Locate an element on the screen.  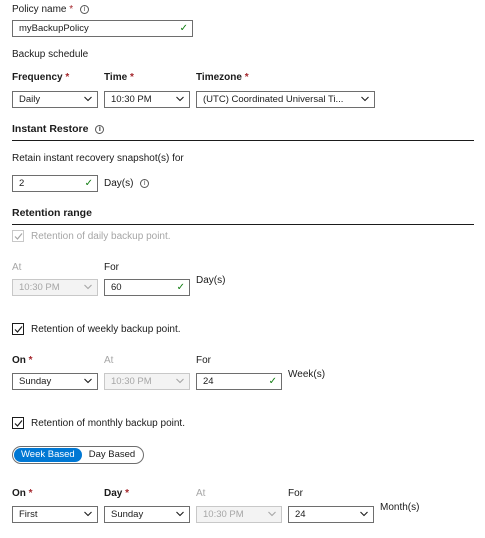
monthly-retention-checkbox is located at coordinates (18, 423).